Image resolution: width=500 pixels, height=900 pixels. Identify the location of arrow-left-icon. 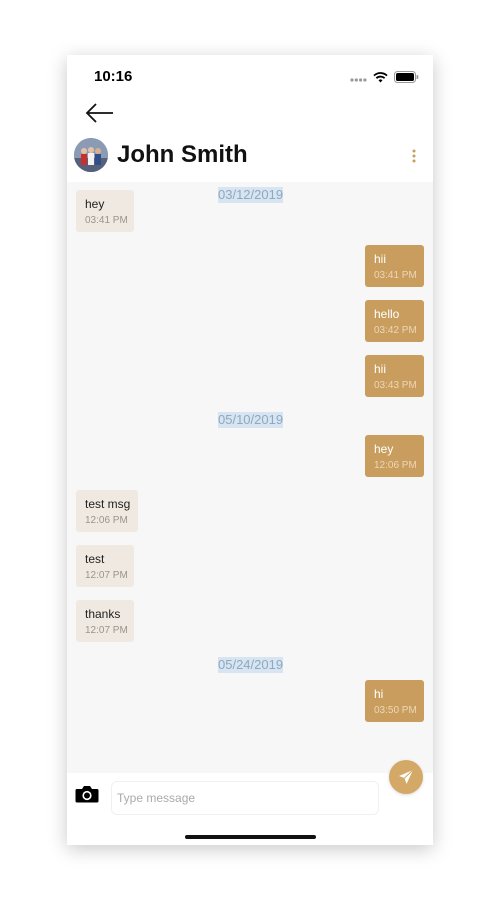
(99, 113).